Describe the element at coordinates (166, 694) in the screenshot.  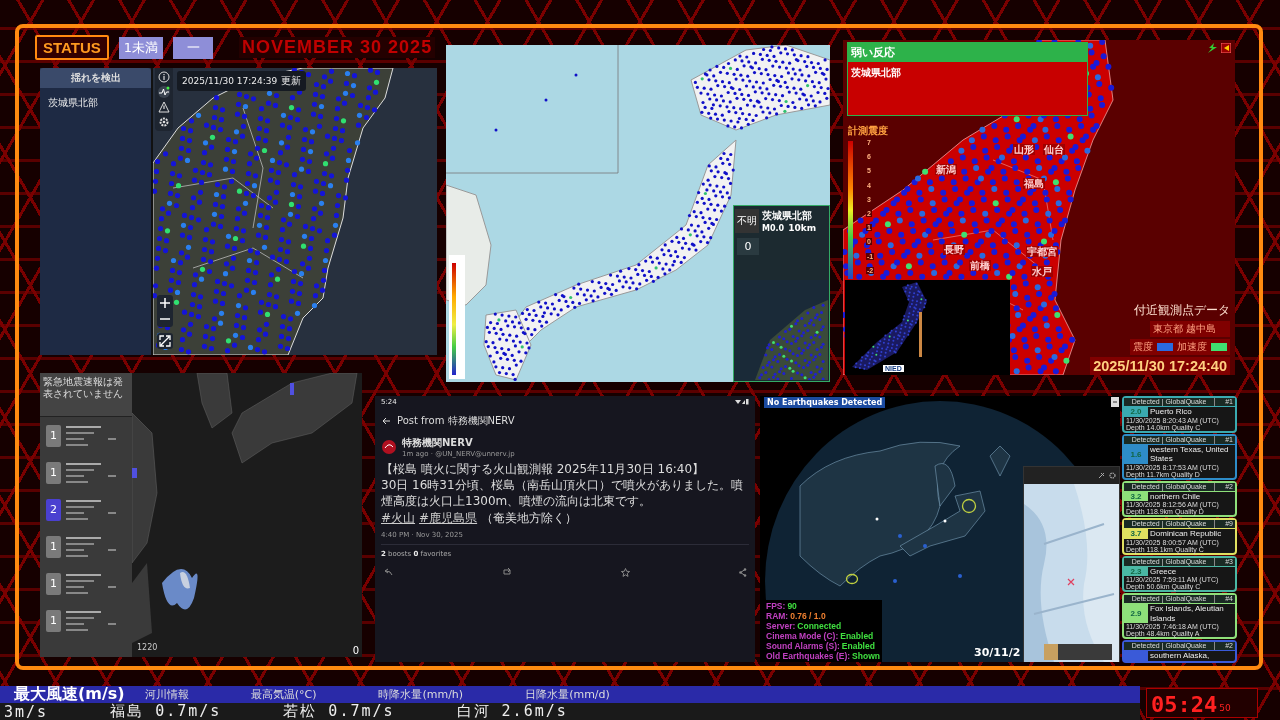
I see `ticker-header: 河川情報` at that location.